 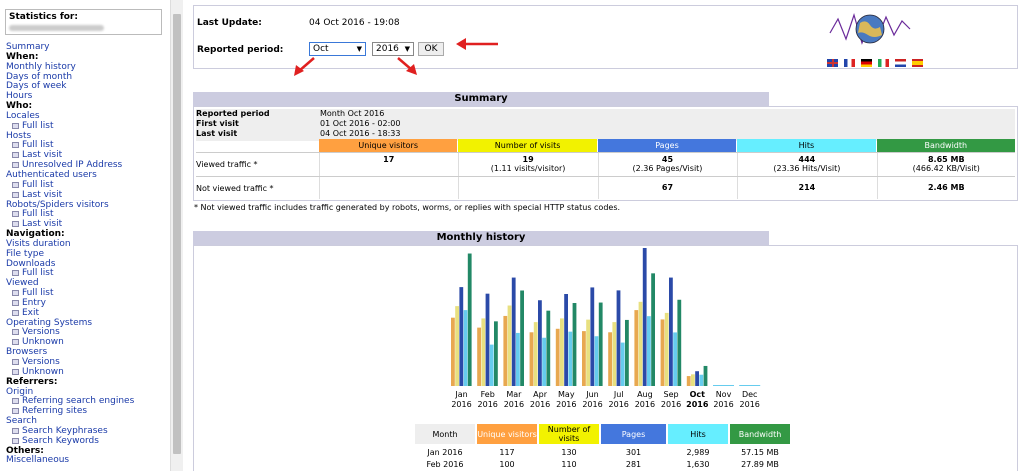 I want to click on monthly-cell: Jan 2016, so click(x=445, y=452).